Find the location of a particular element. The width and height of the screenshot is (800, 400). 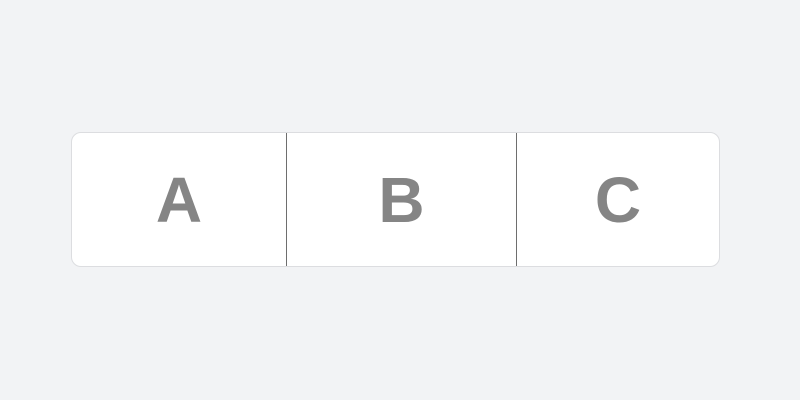

segment-a-label: A is located at coordinates (179, 199).